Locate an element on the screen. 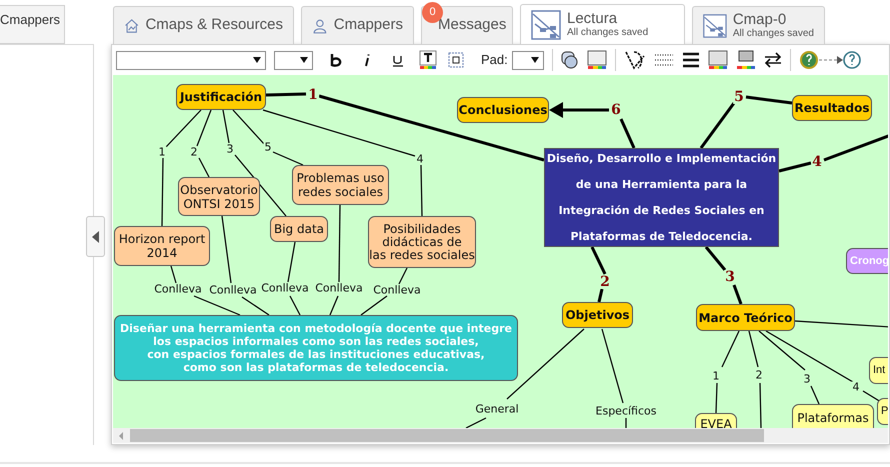  underline-icon is located at coordinates (398, 60).